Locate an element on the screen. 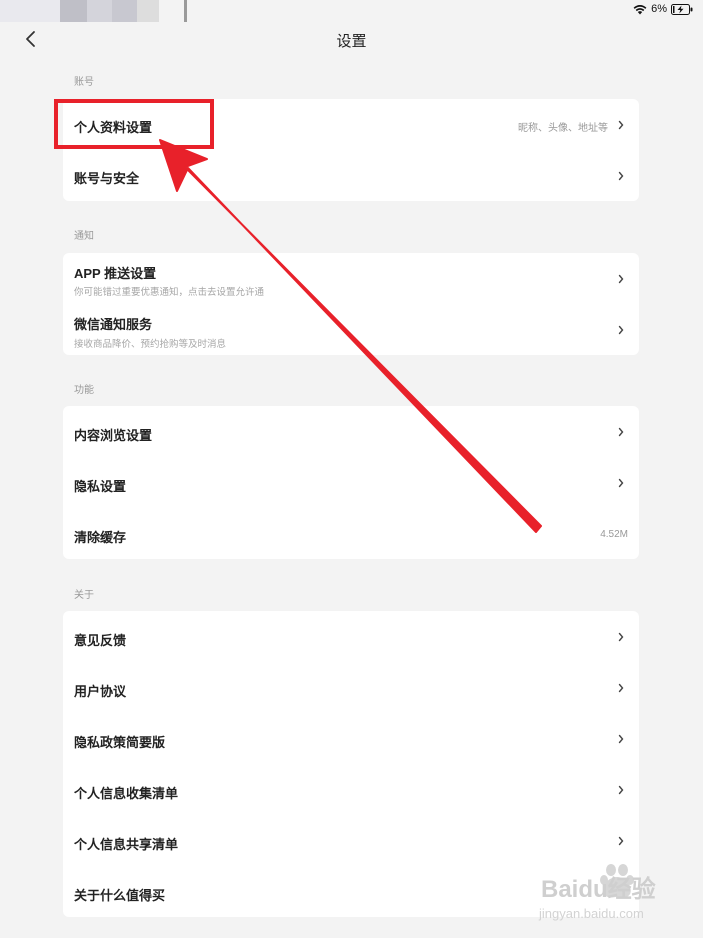 This screenshot has width=703, height=938. watermark-brand: Baidu经验 is located at coordinates (598, 889).